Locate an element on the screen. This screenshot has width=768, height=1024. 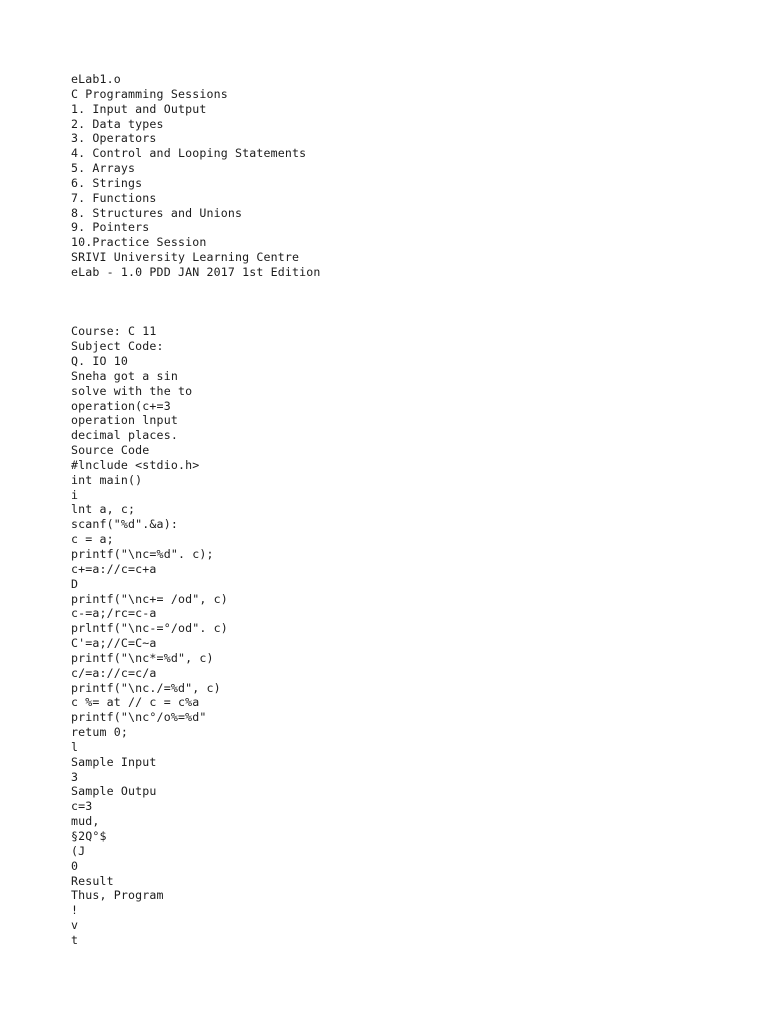
text-line: c=3 is located at coordinates (82, 806).